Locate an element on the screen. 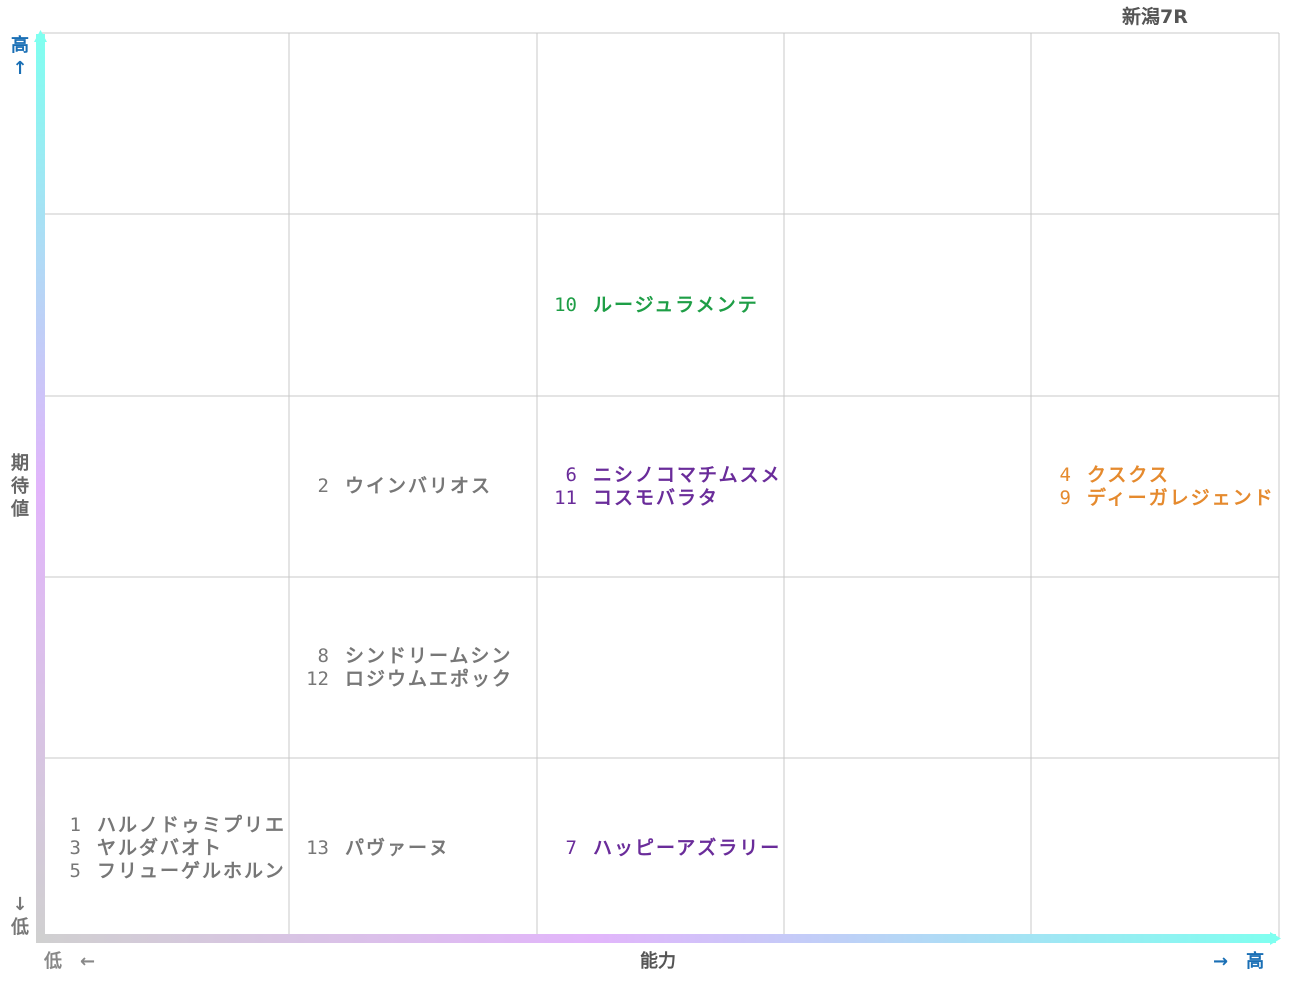 Image resolution: width=1291 pixels, height=983 pixels. horse-number: 5 is located at coordinates (75, 871).